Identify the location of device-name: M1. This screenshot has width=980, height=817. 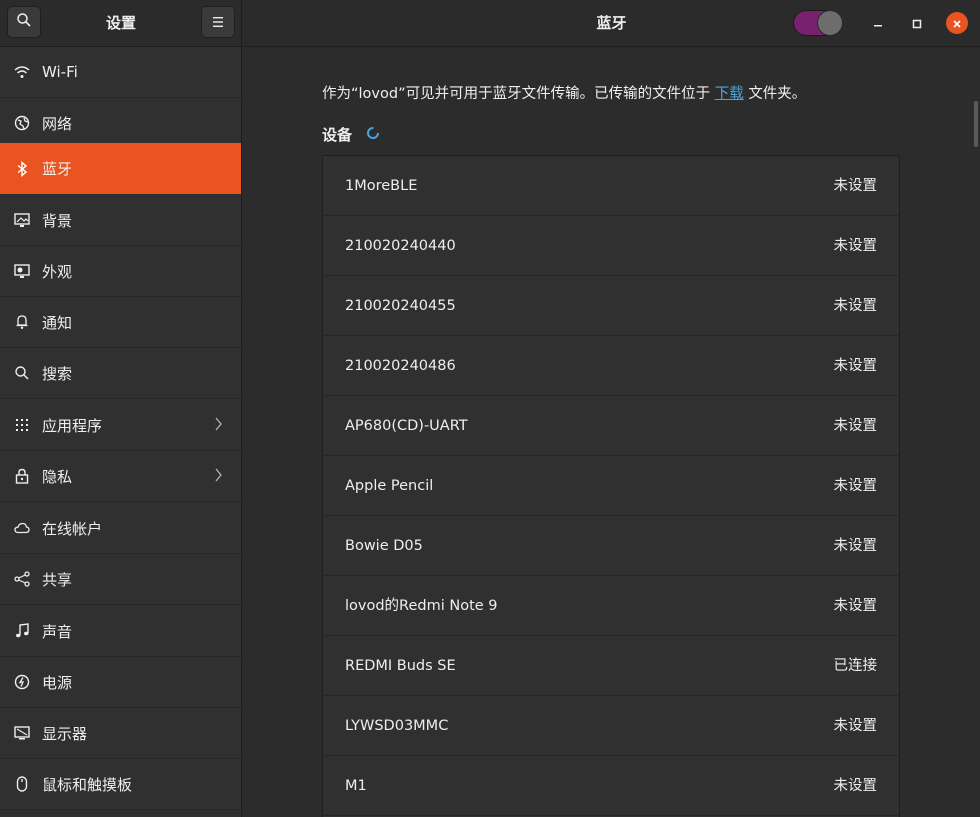
(356, 786).